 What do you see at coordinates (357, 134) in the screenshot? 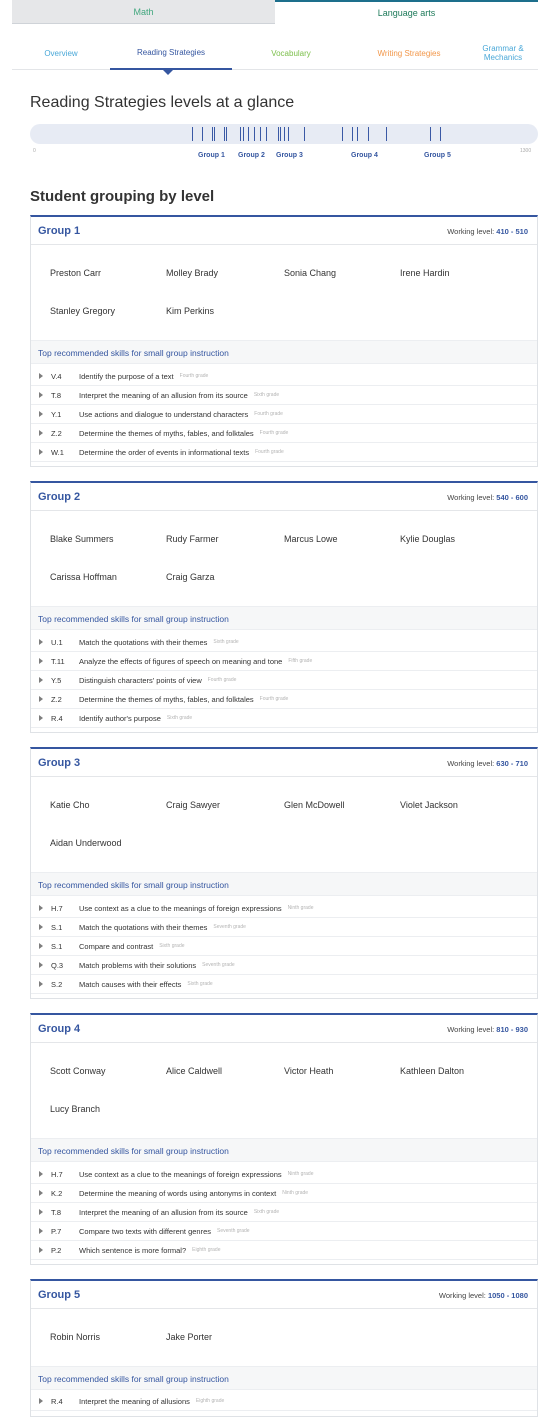
I see `level-tick` at bounding box center [357, 134].